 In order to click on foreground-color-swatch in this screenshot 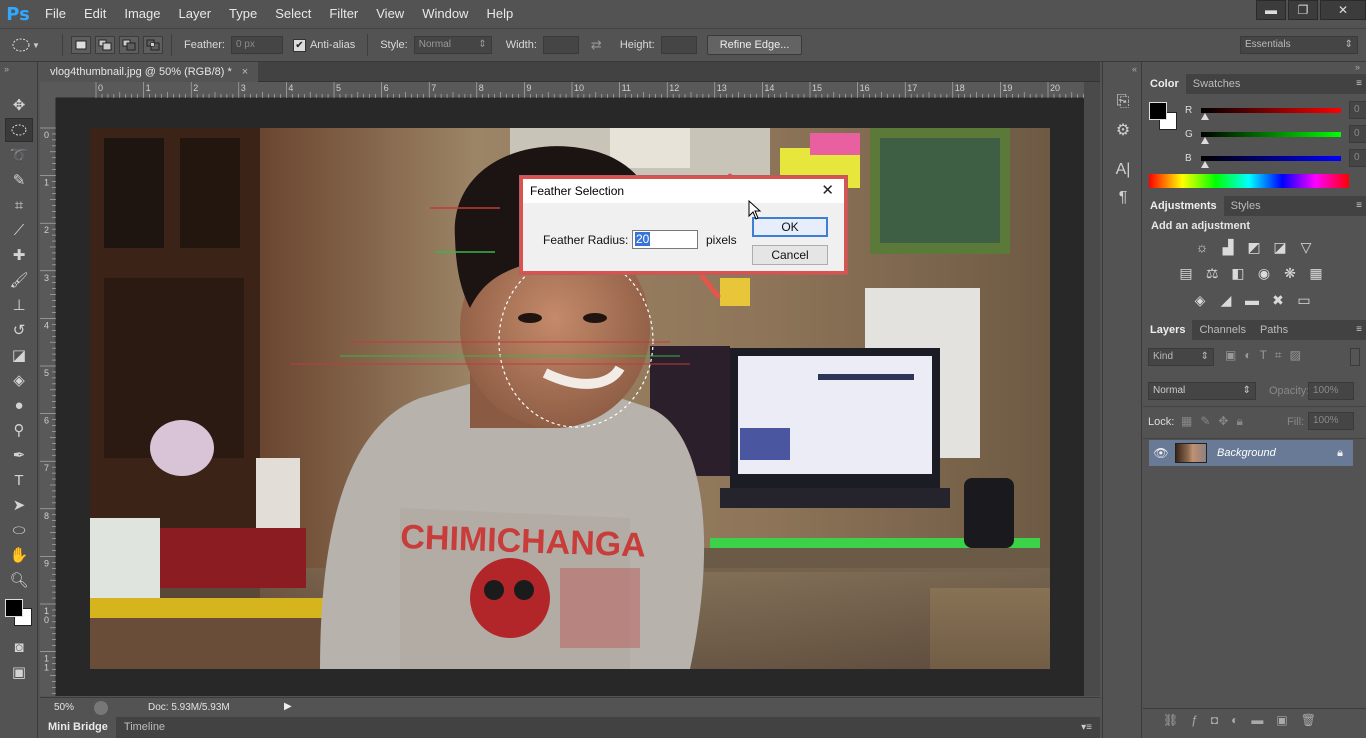, I will do `click(14, 608)`.